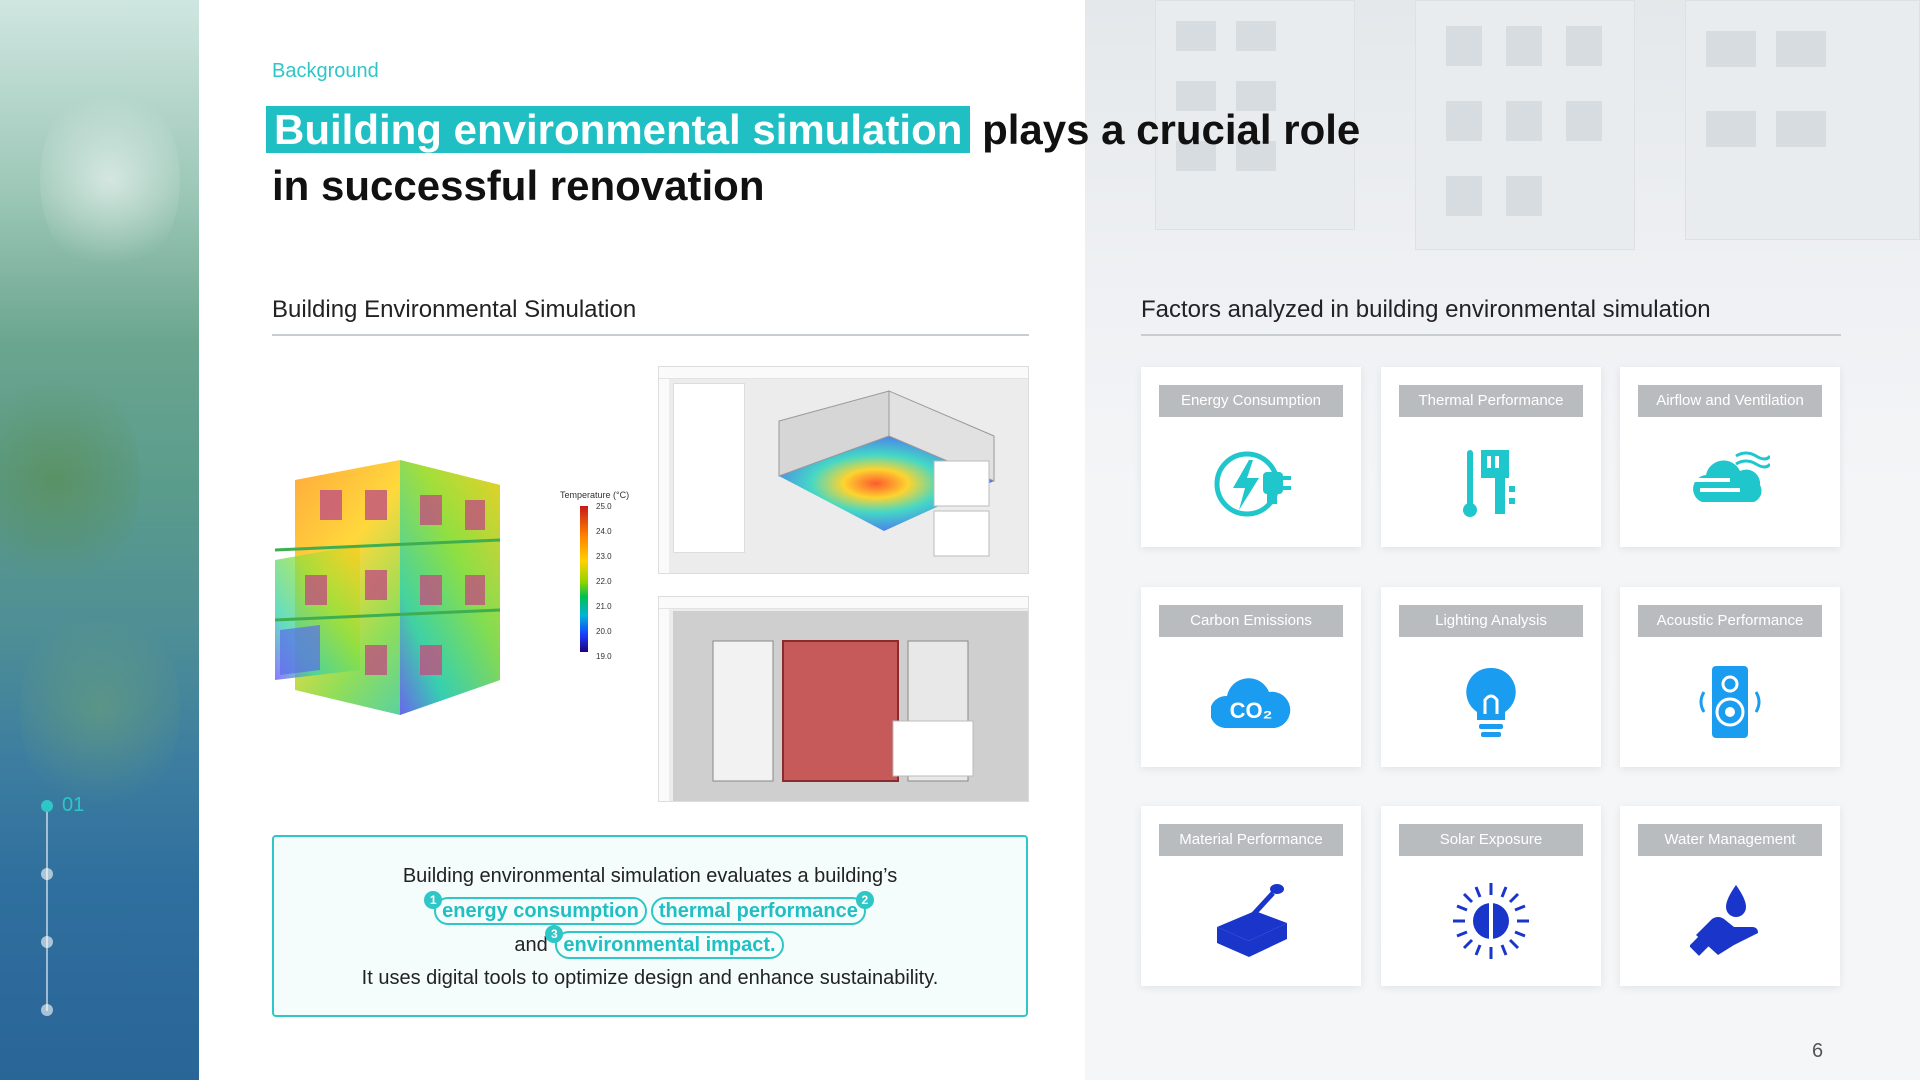 This screenshot has height=1080, width=1920. Describe the element at coordinates (1730, 621) in the screenshot. I see `factor-label: Acoustic Performance` at that location.